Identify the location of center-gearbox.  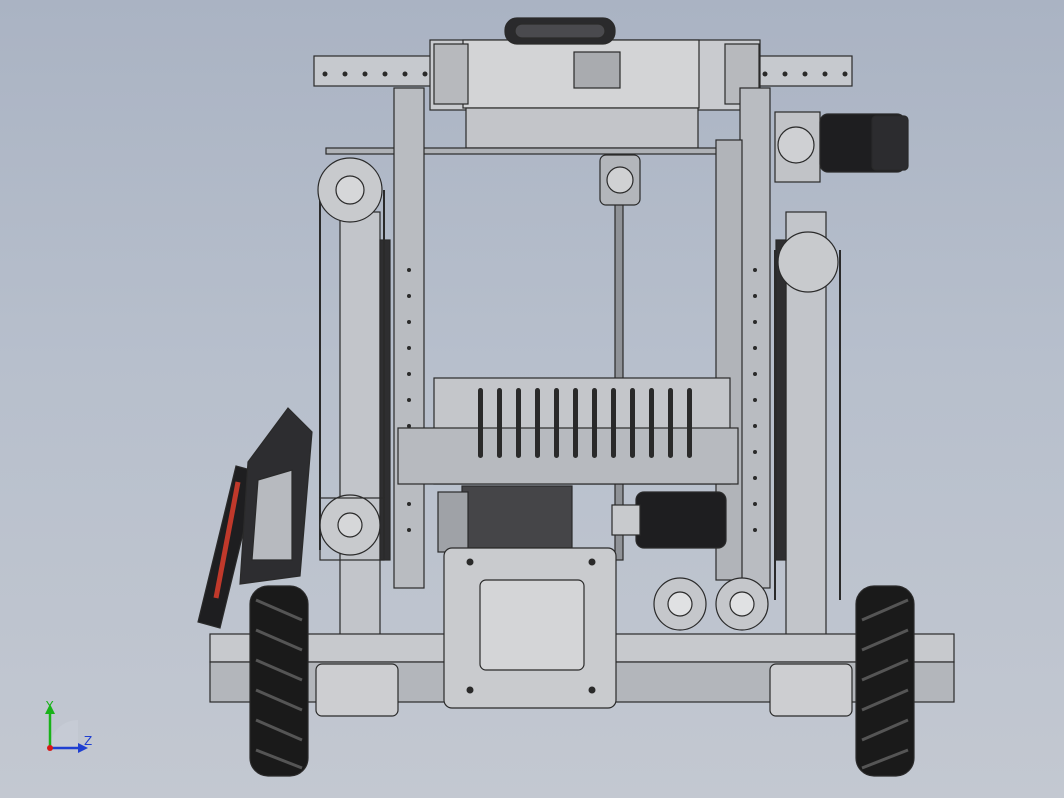
(505, 519).